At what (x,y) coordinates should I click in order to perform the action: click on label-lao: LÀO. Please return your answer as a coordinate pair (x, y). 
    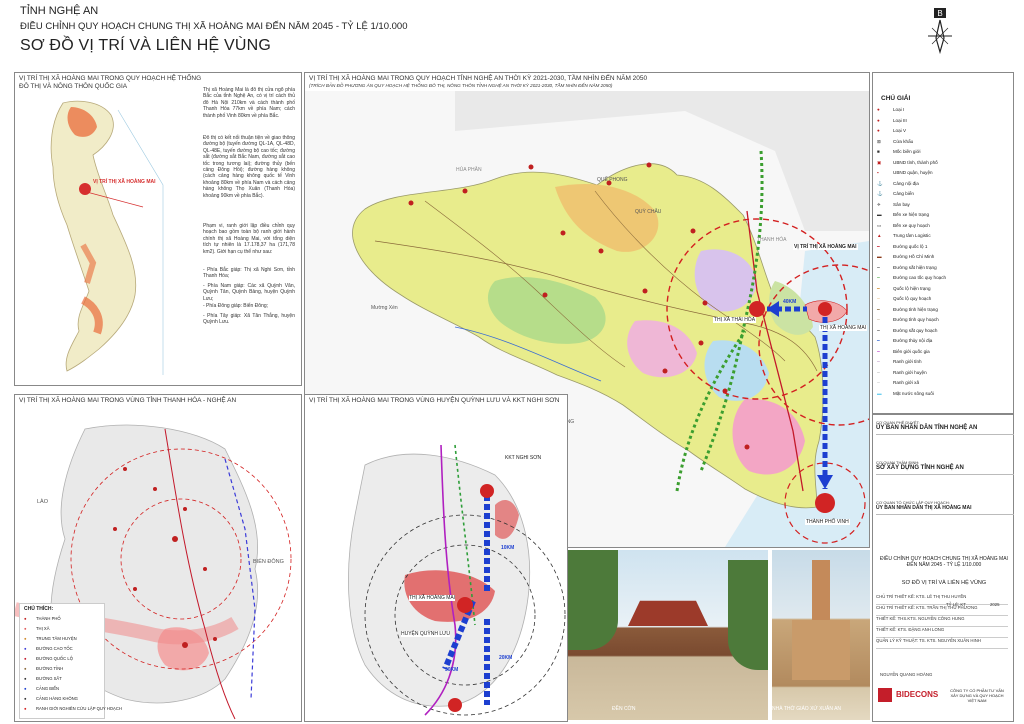
    Looking at the image, I should click on (43, 502).